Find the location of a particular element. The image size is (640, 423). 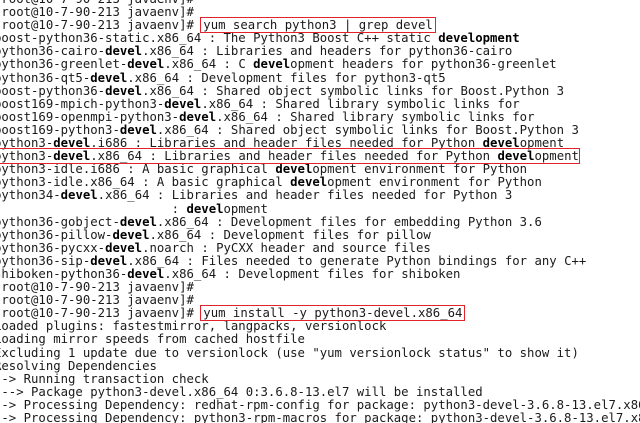

text-segment: .x86_64 : C is located at coordinates (209, 64).